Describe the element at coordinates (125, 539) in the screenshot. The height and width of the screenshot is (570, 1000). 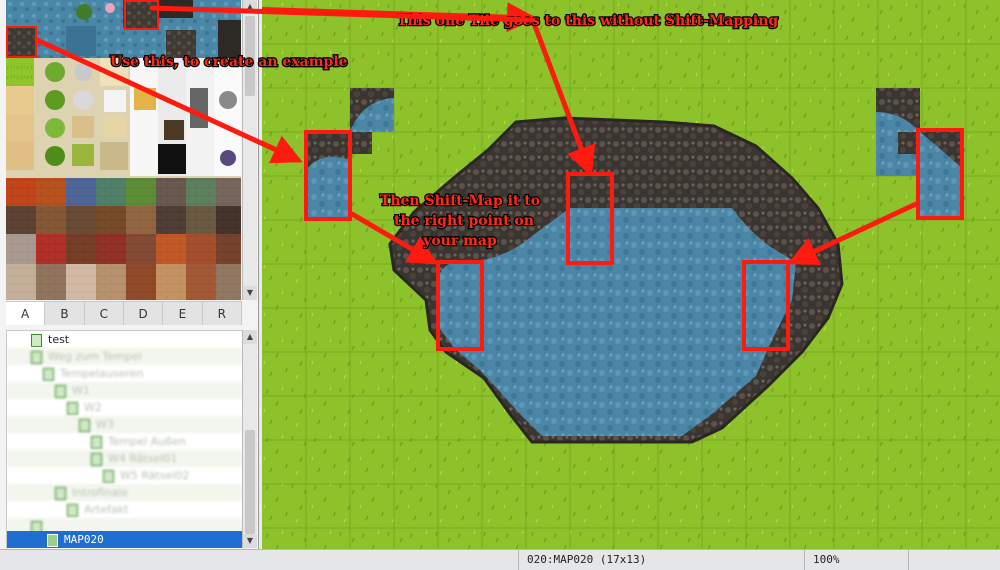
I see `tree-item-selected: MAP020` at that location.